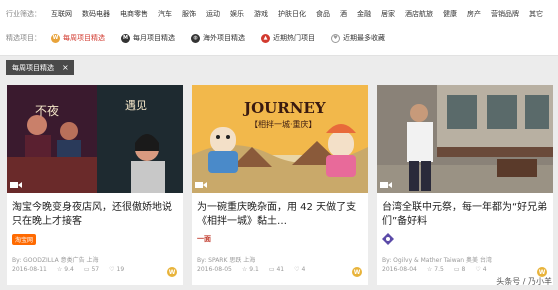  I want to click on brand-logo: 一面, so click(204, 239).